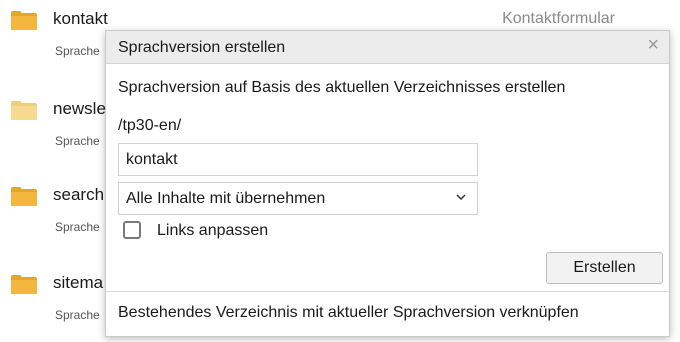 The width and height of the screenshot is (680, 342). I want to click on folder-name: kontakt, so click(80, 19).